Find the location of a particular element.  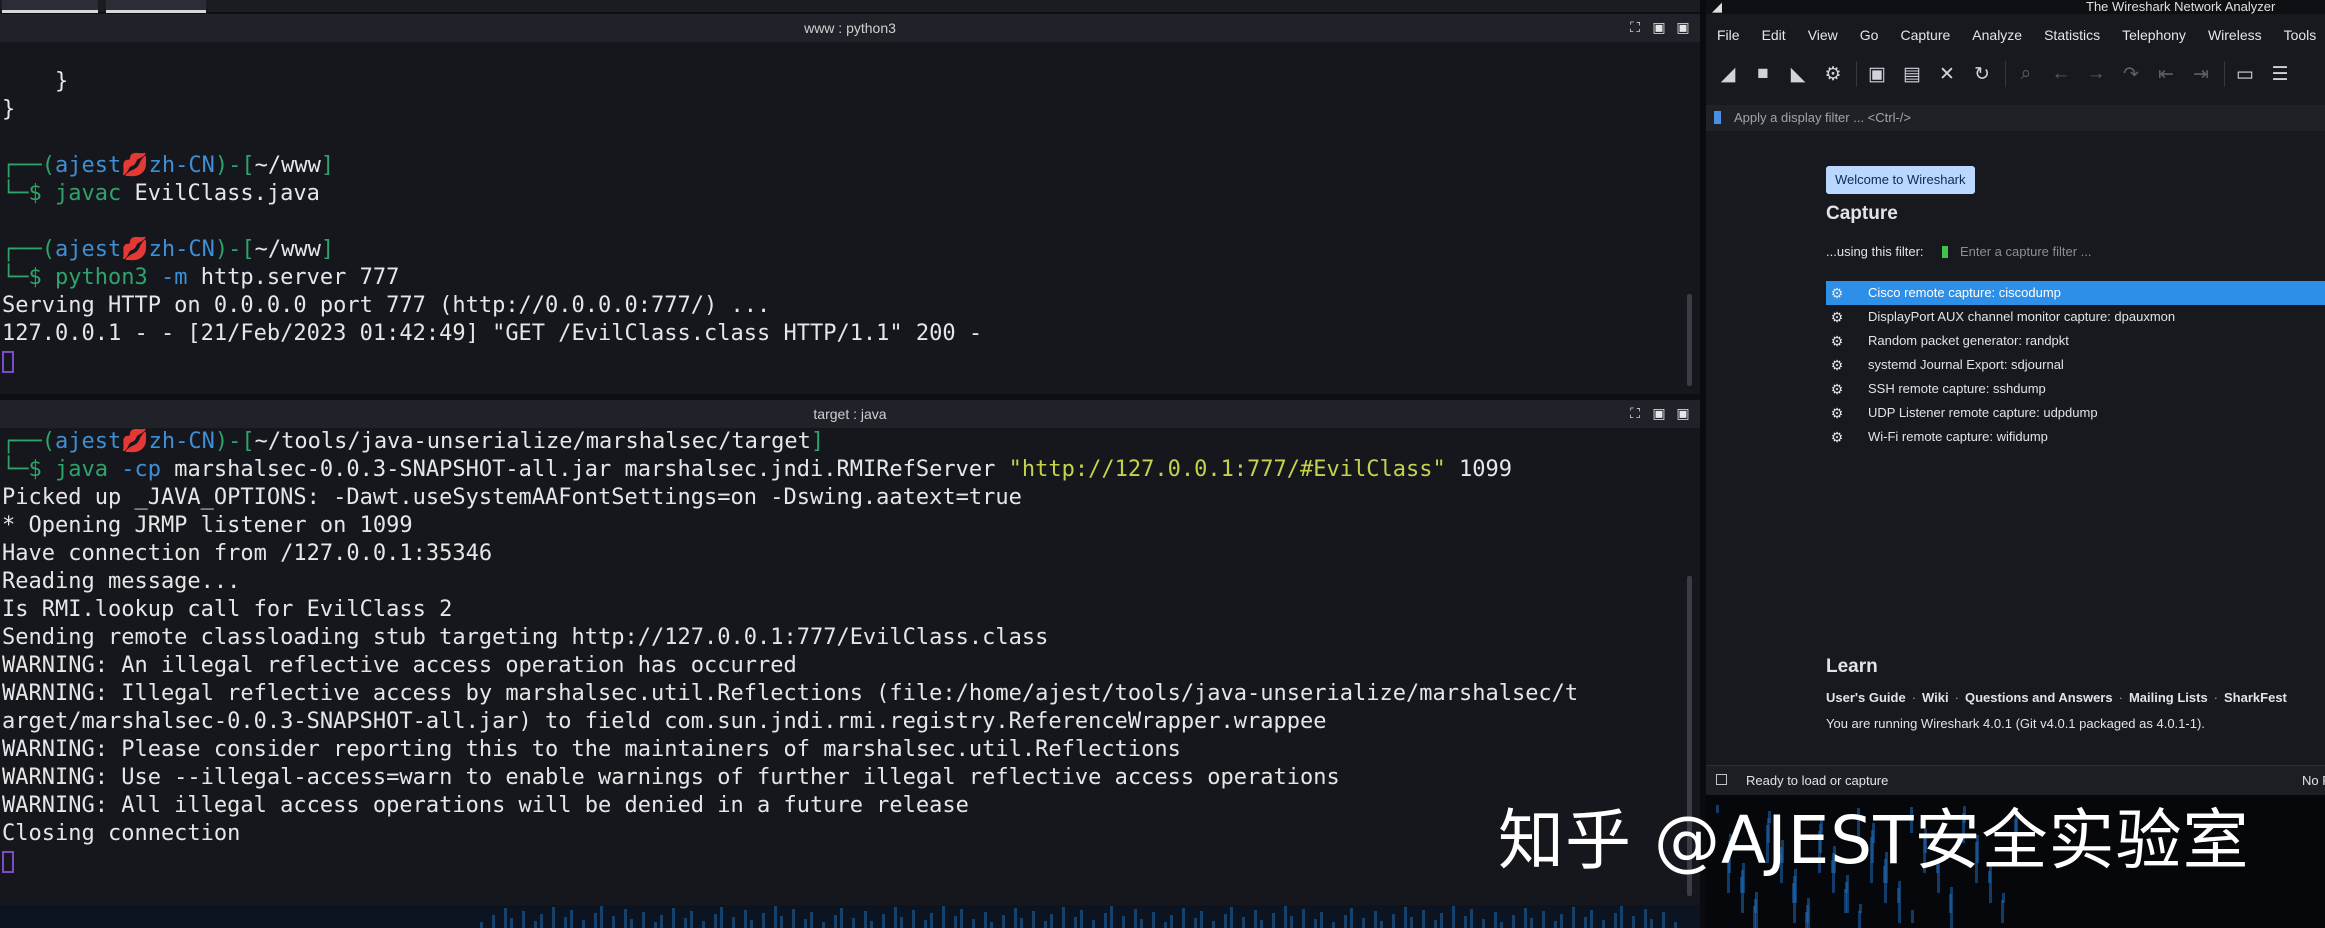

autoscroll-icon: ▭ is located at coordinates (2245, 74).